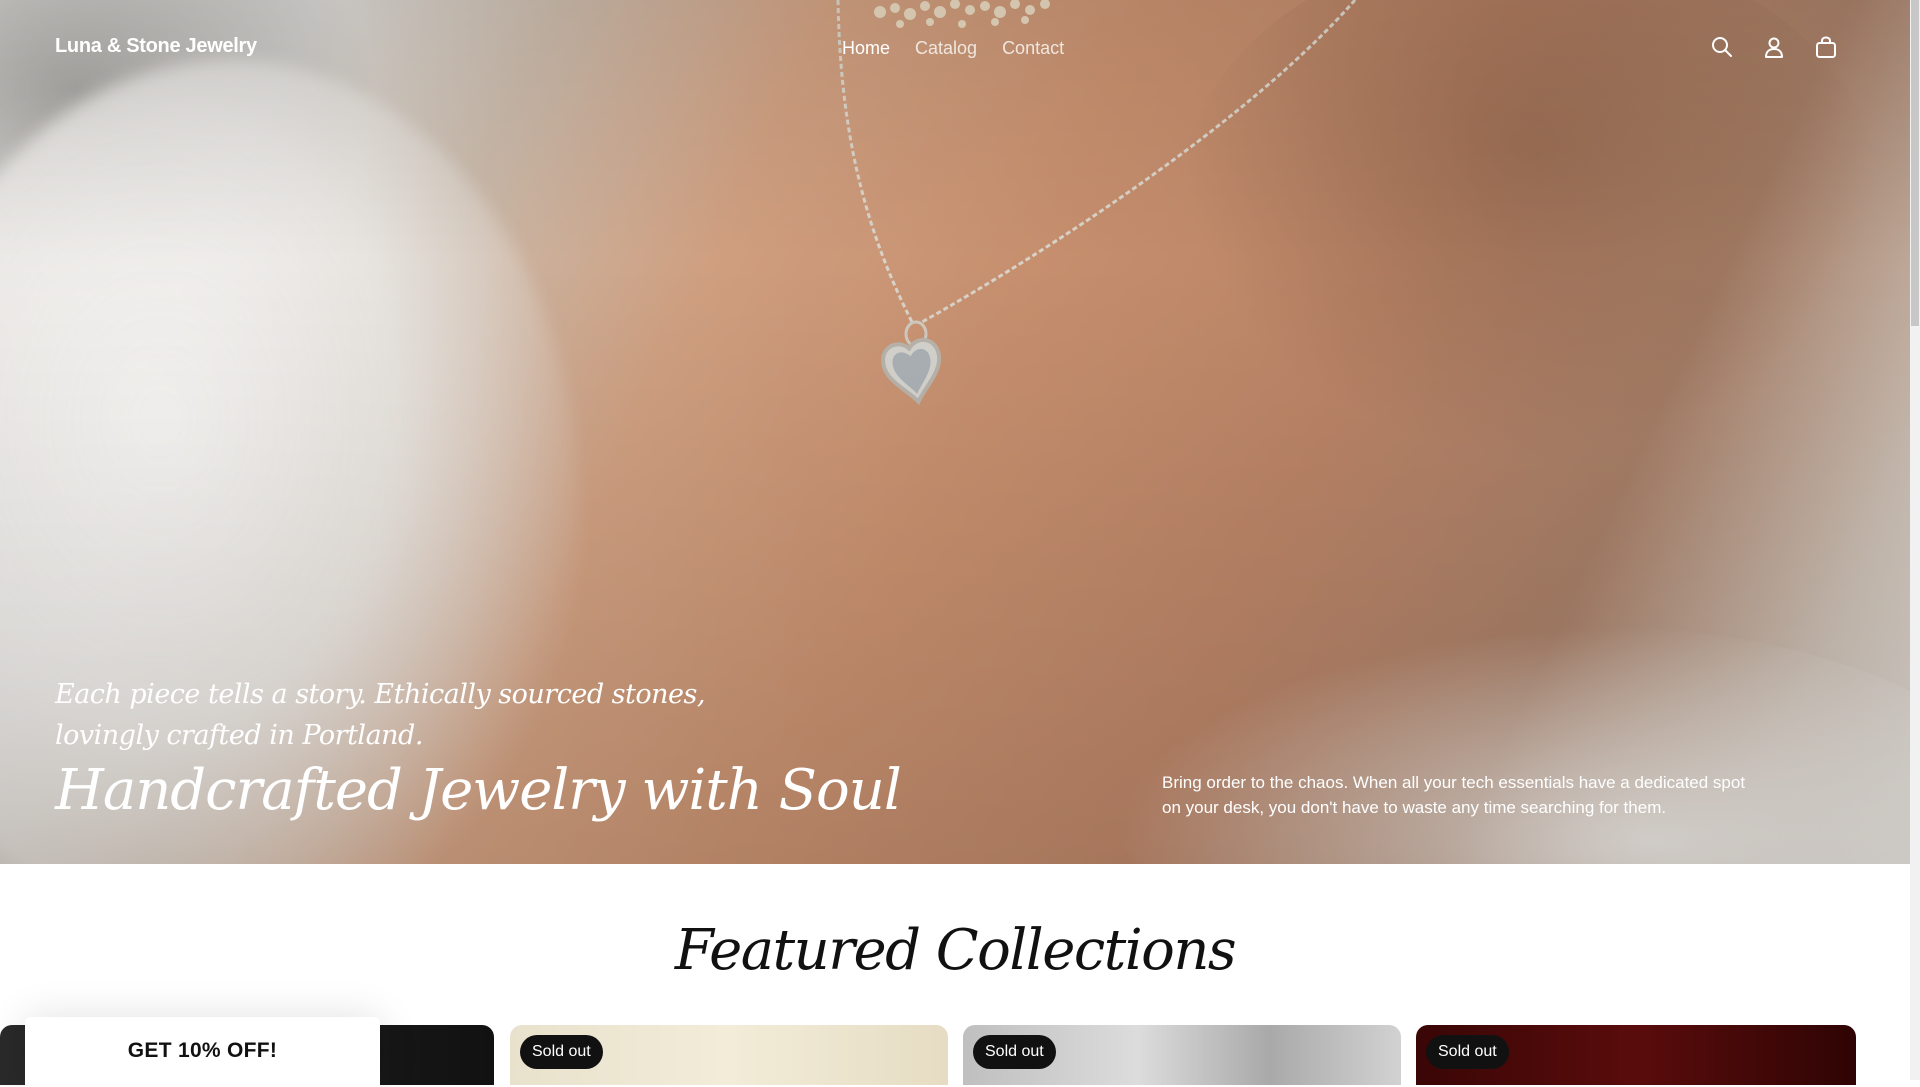  I want to click on nav-link-contact: Contact, so click(1033, 48).